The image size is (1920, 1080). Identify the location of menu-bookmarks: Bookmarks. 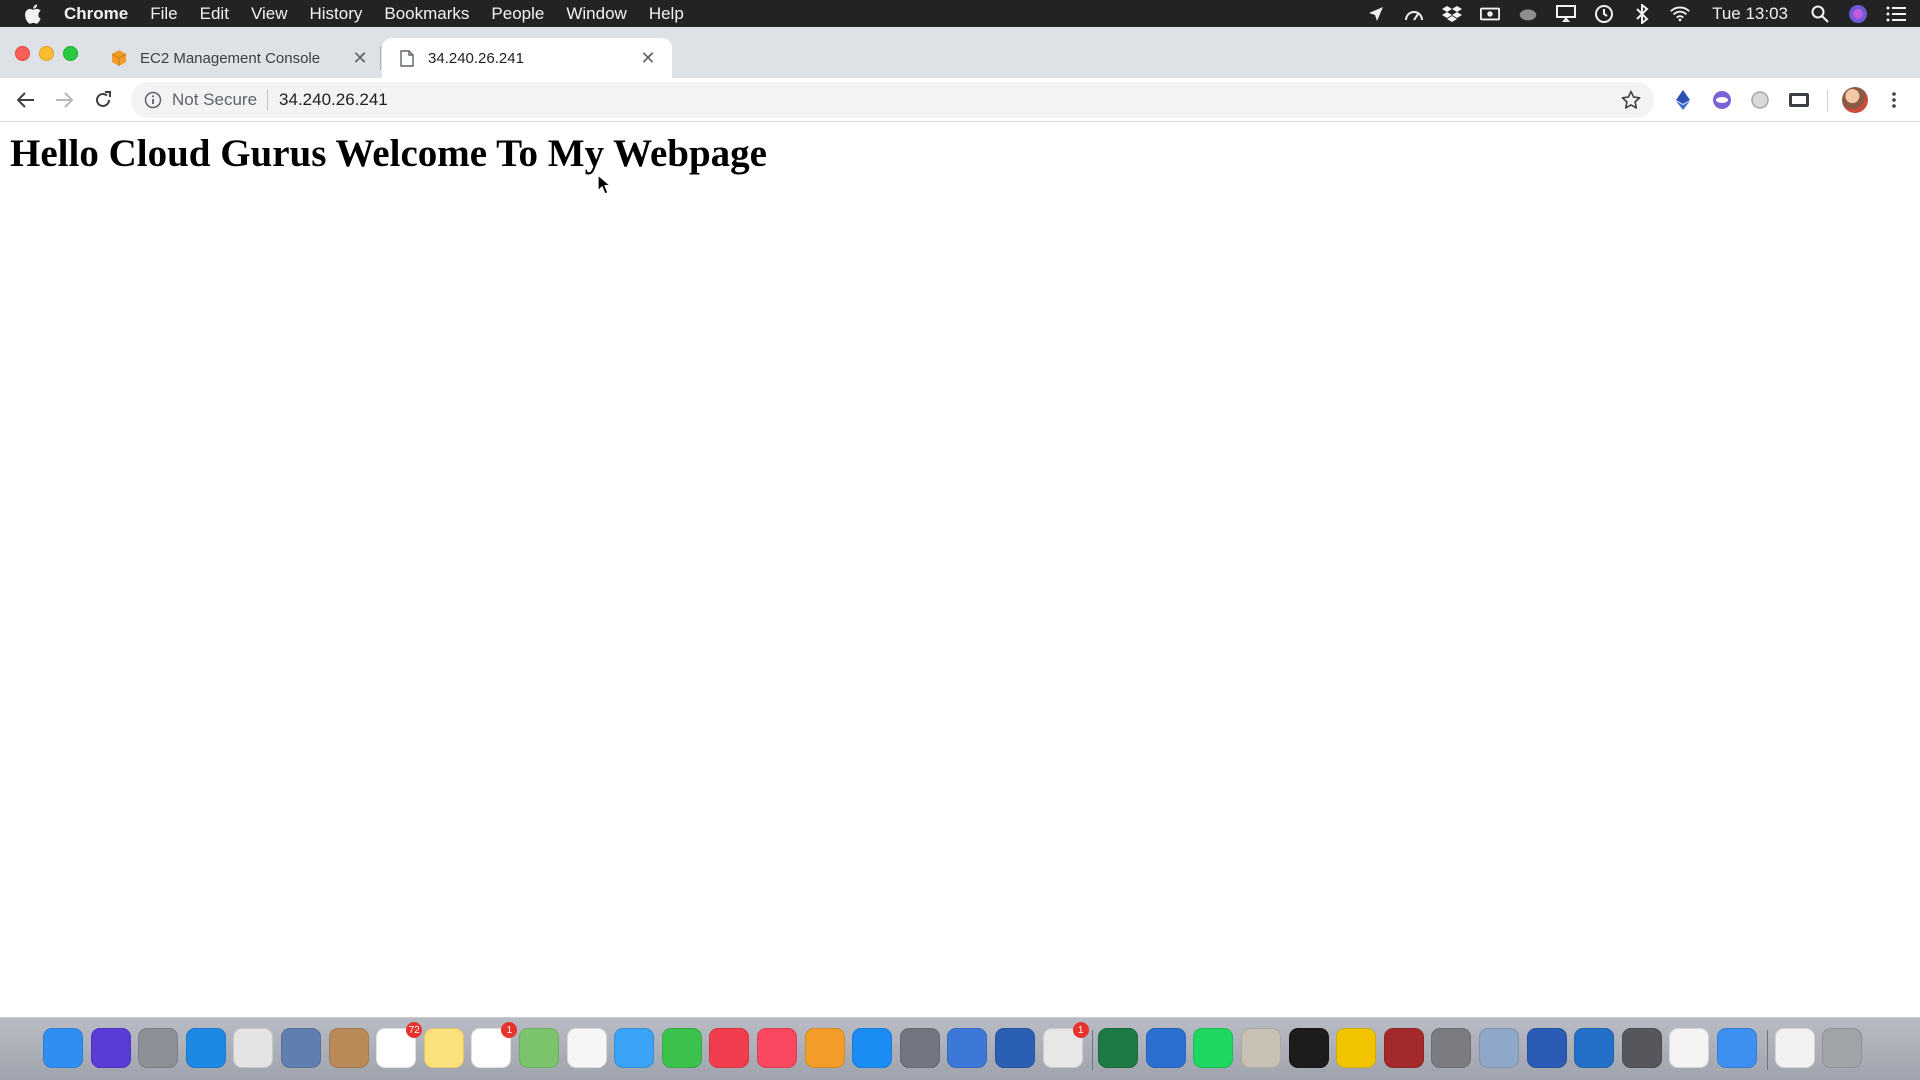
(426, 14).